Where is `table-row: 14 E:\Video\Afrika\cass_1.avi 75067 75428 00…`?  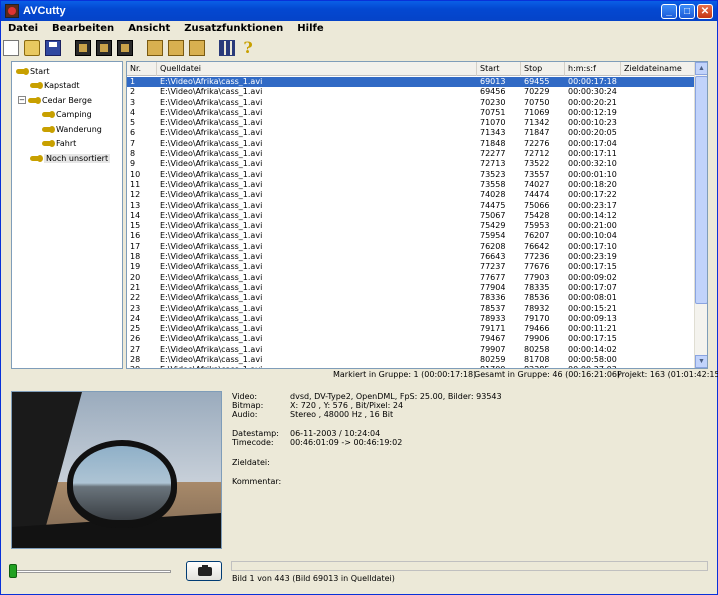
table-row: 14 E:\Video\Afrika\cass_1.avi 75067 75428 00… is located at coordinates (411, 216).